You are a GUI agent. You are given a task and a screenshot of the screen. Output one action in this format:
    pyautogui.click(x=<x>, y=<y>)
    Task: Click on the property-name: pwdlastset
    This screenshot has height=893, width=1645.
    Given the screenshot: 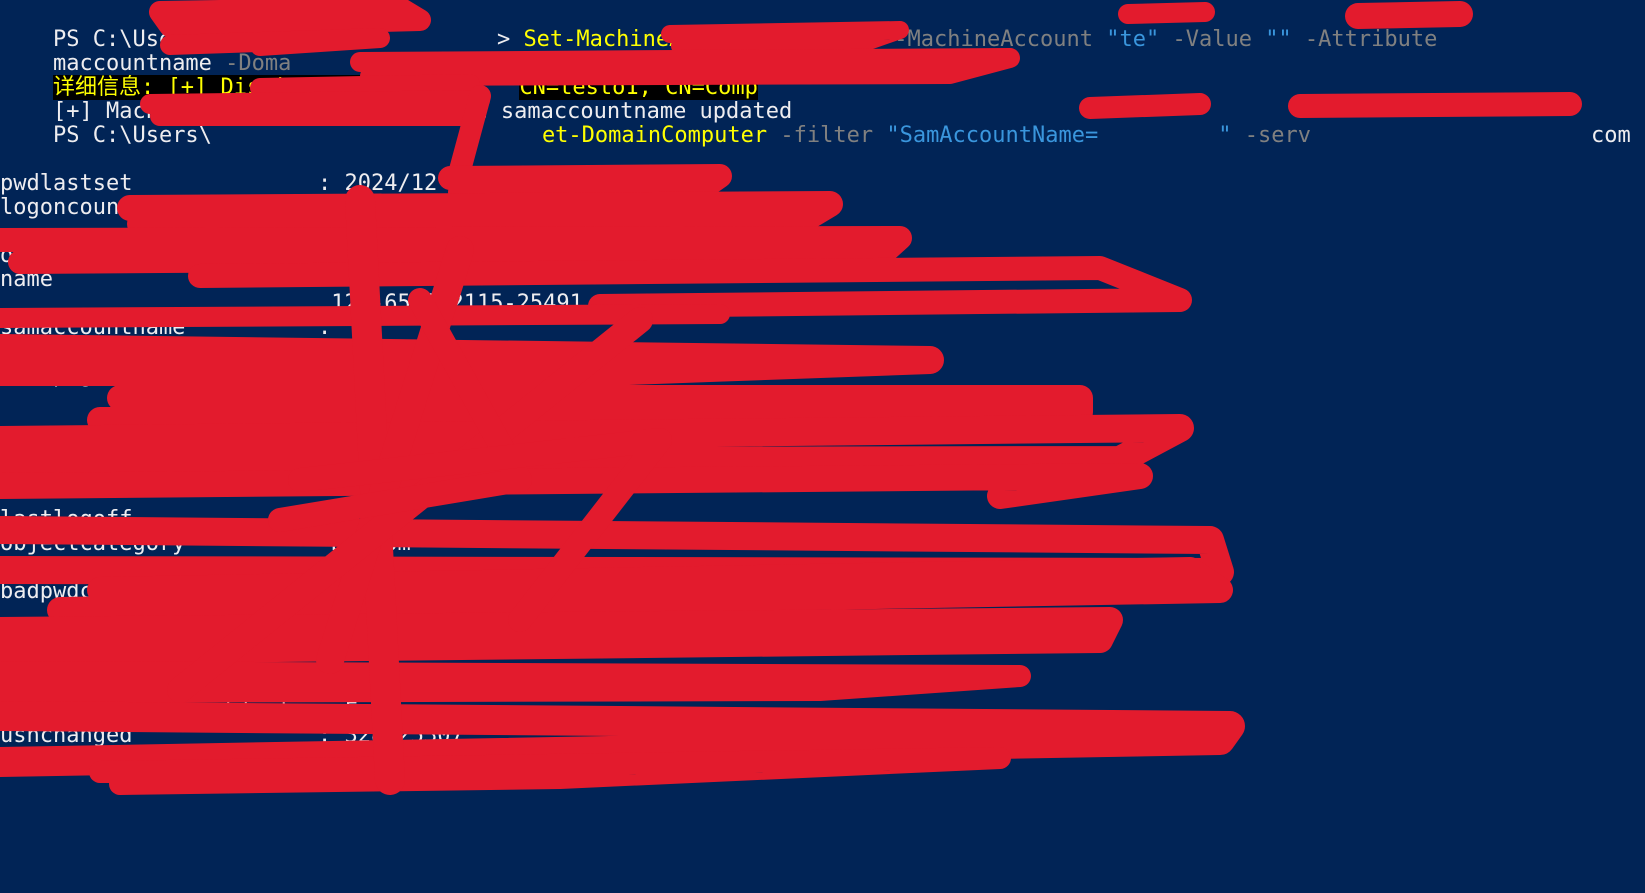 What is the action you would take?
    pyautogui.click(x=66, y=183)
    